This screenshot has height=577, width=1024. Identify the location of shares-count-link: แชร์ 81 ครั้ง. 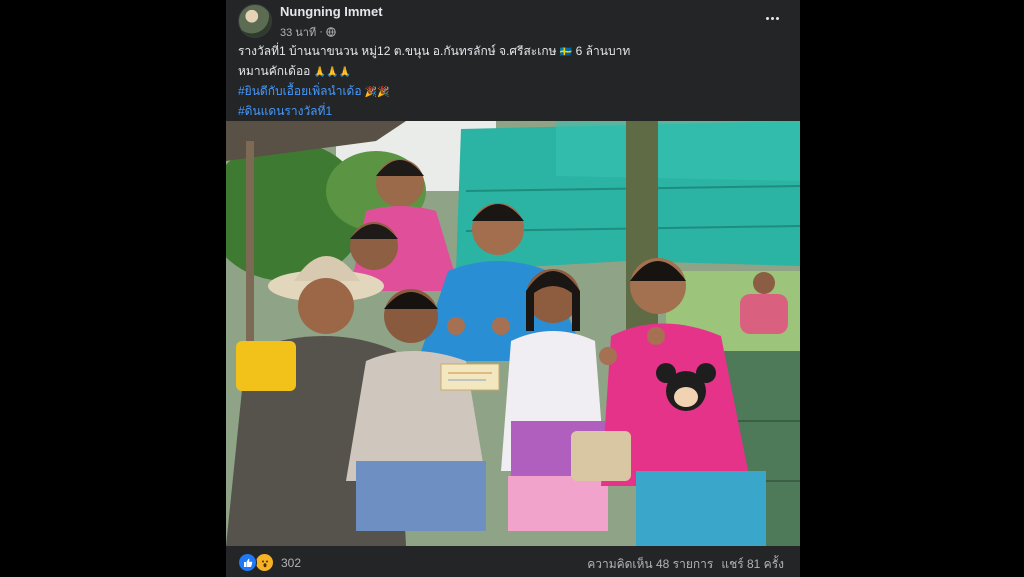
(752, 564).